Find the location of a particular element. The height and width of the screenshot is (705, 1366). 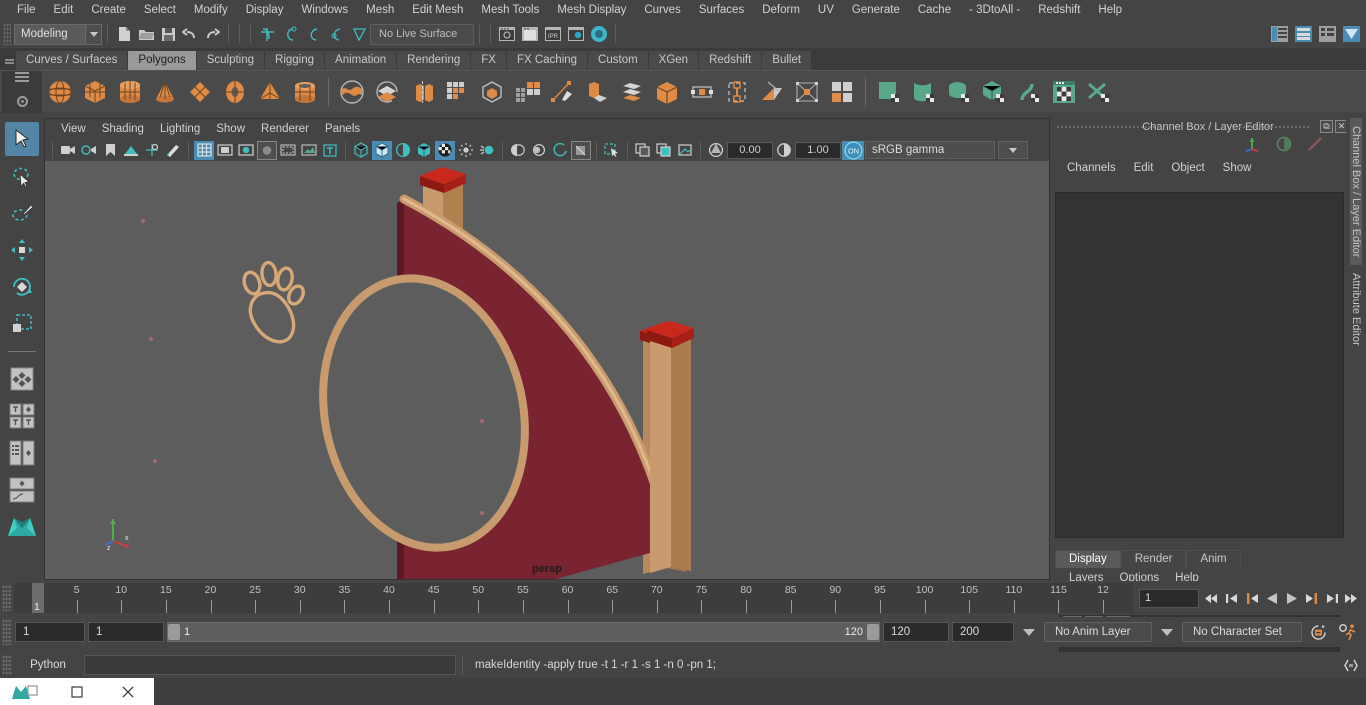

step-forward-frame-button is located at coordinates (1311, 598).